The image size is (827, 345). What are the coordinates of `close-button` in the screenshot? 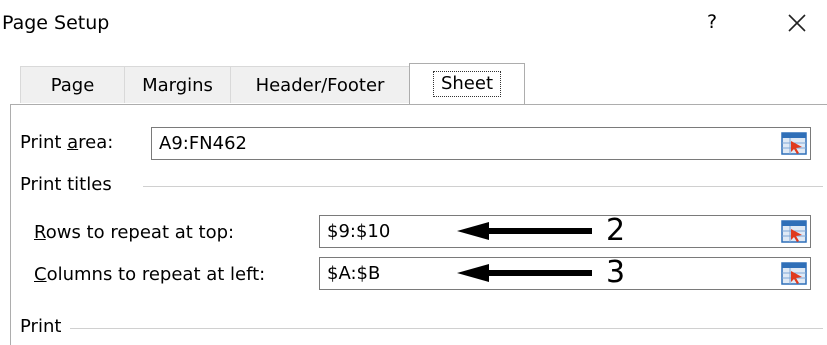 It's located at (797, 23).